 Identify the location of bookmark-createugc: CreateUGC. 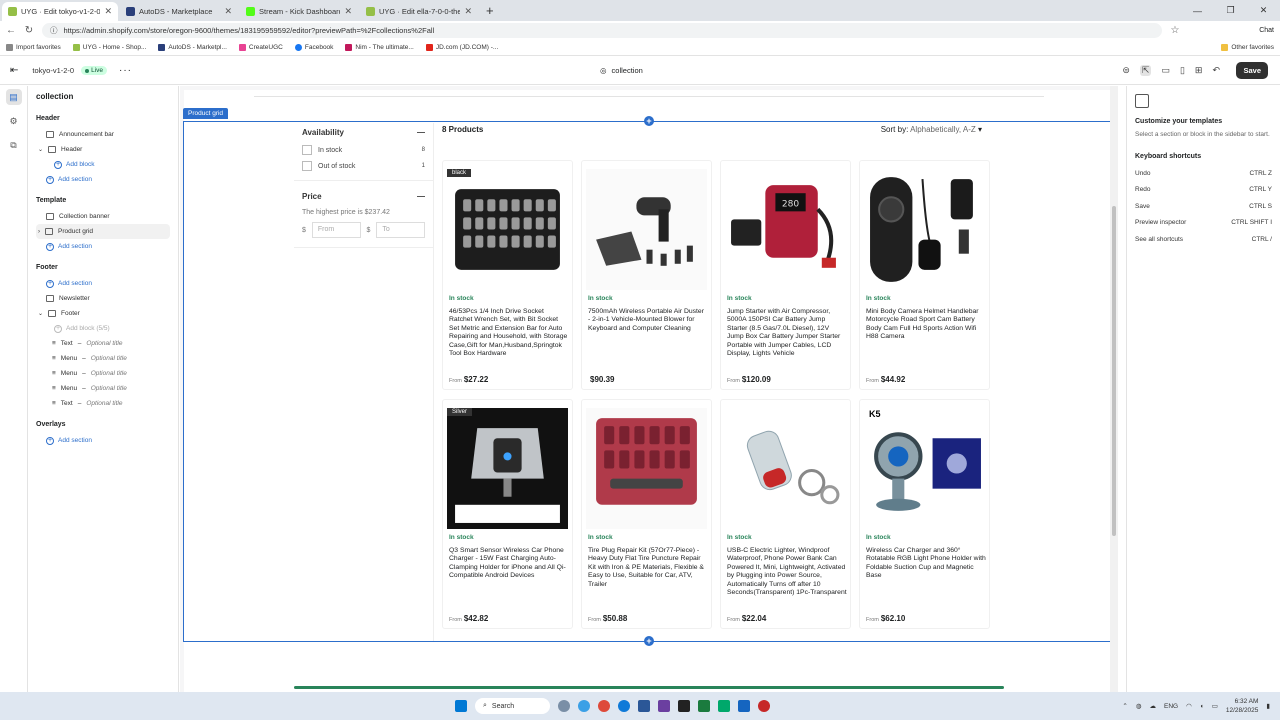
(260, 47).